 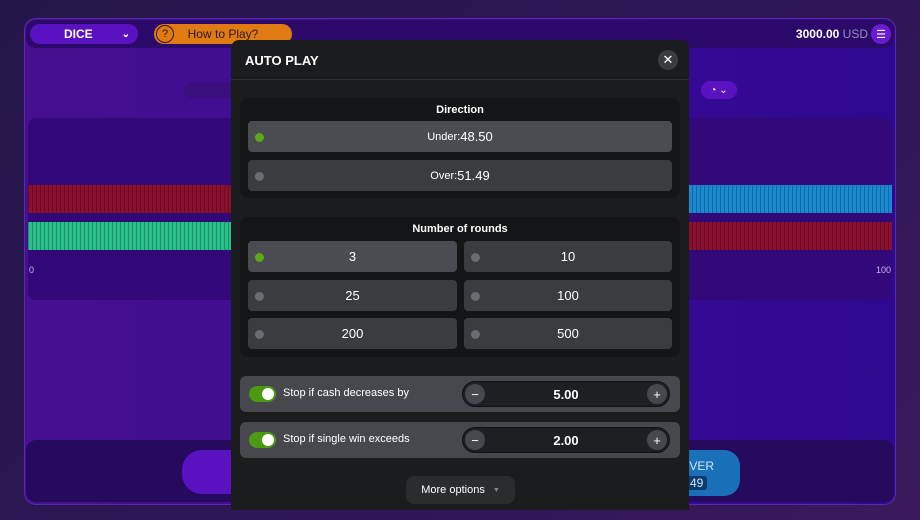 I want to click on rounds-title: Number of rounds, so click(x=460, y=229).